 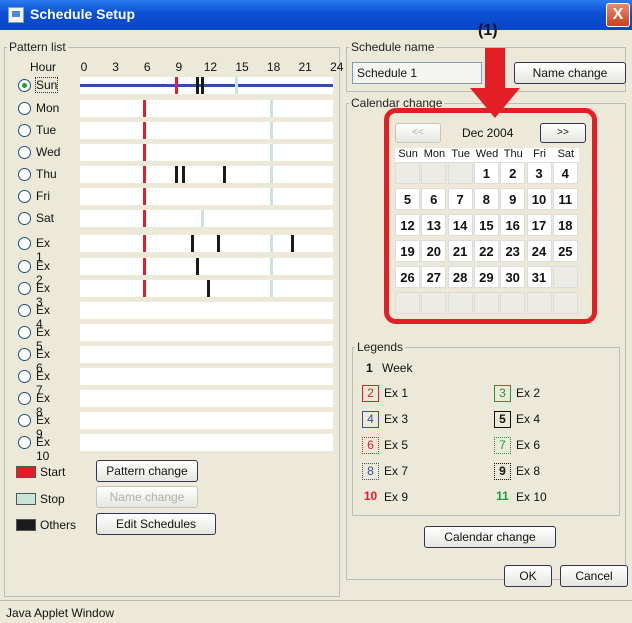 What do you see at coordinates (43, 196) in the screenshot?
I see `pattern-row-label: Fri` at bounding box center [43, 196].